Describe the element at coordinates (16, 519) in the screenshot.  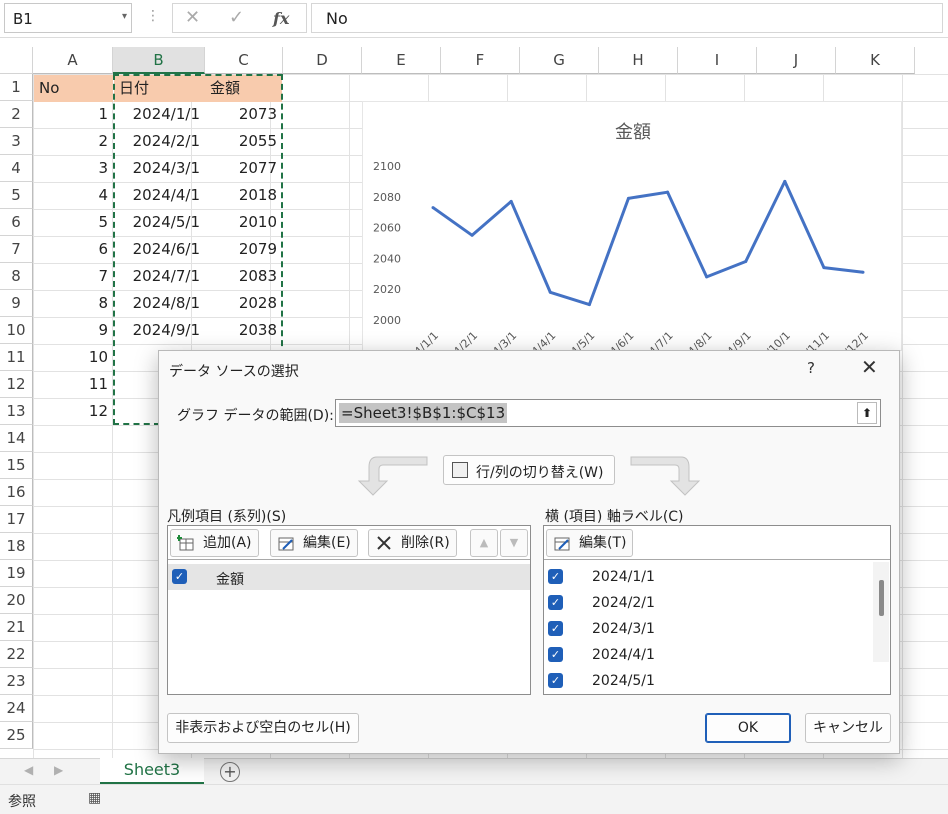
I see `row-header: 17` at that location.